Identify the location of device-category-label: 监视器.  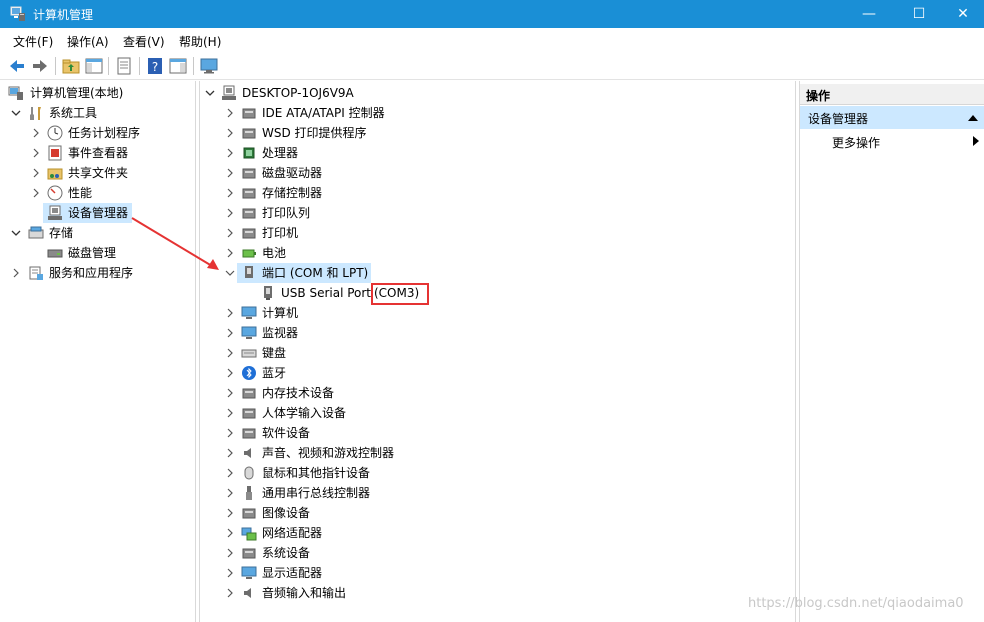
(280, 333).